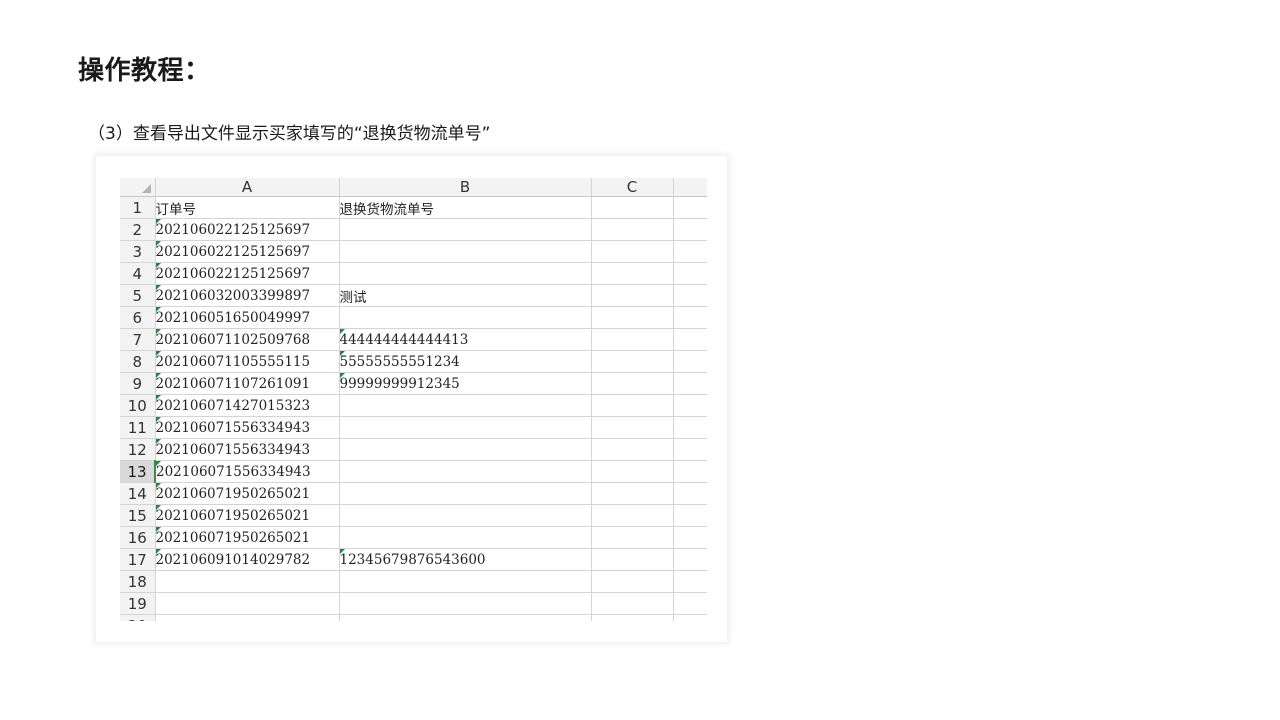  I want to click on cell-b: 99999999912345, so click(465, 383).